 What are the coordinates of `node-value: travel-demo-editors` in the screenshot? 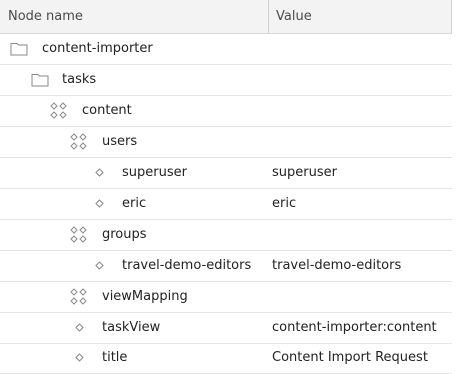 It's located at (337, 265).